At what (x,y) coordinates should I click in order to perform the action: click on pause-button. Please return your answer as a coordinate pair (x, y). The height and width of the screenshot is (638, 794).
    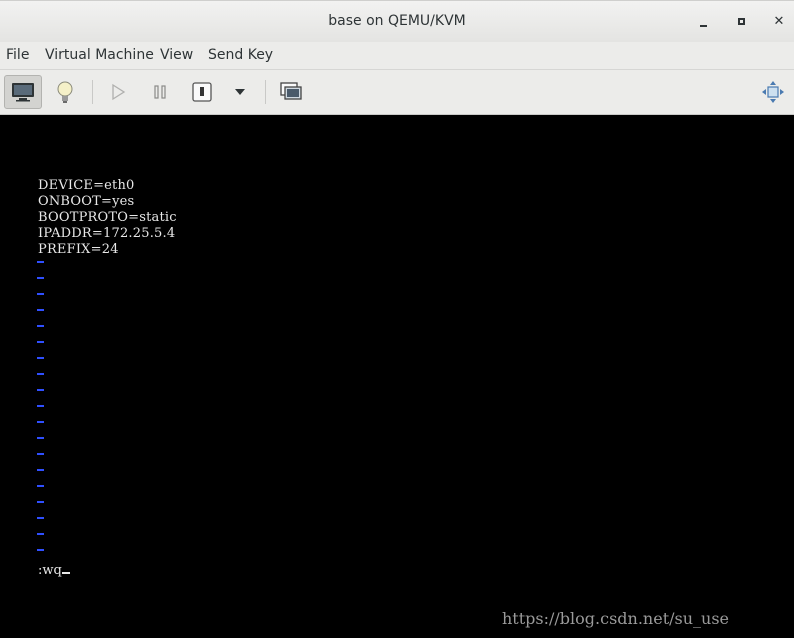
    Looking at the image, I should click on (160, 92).